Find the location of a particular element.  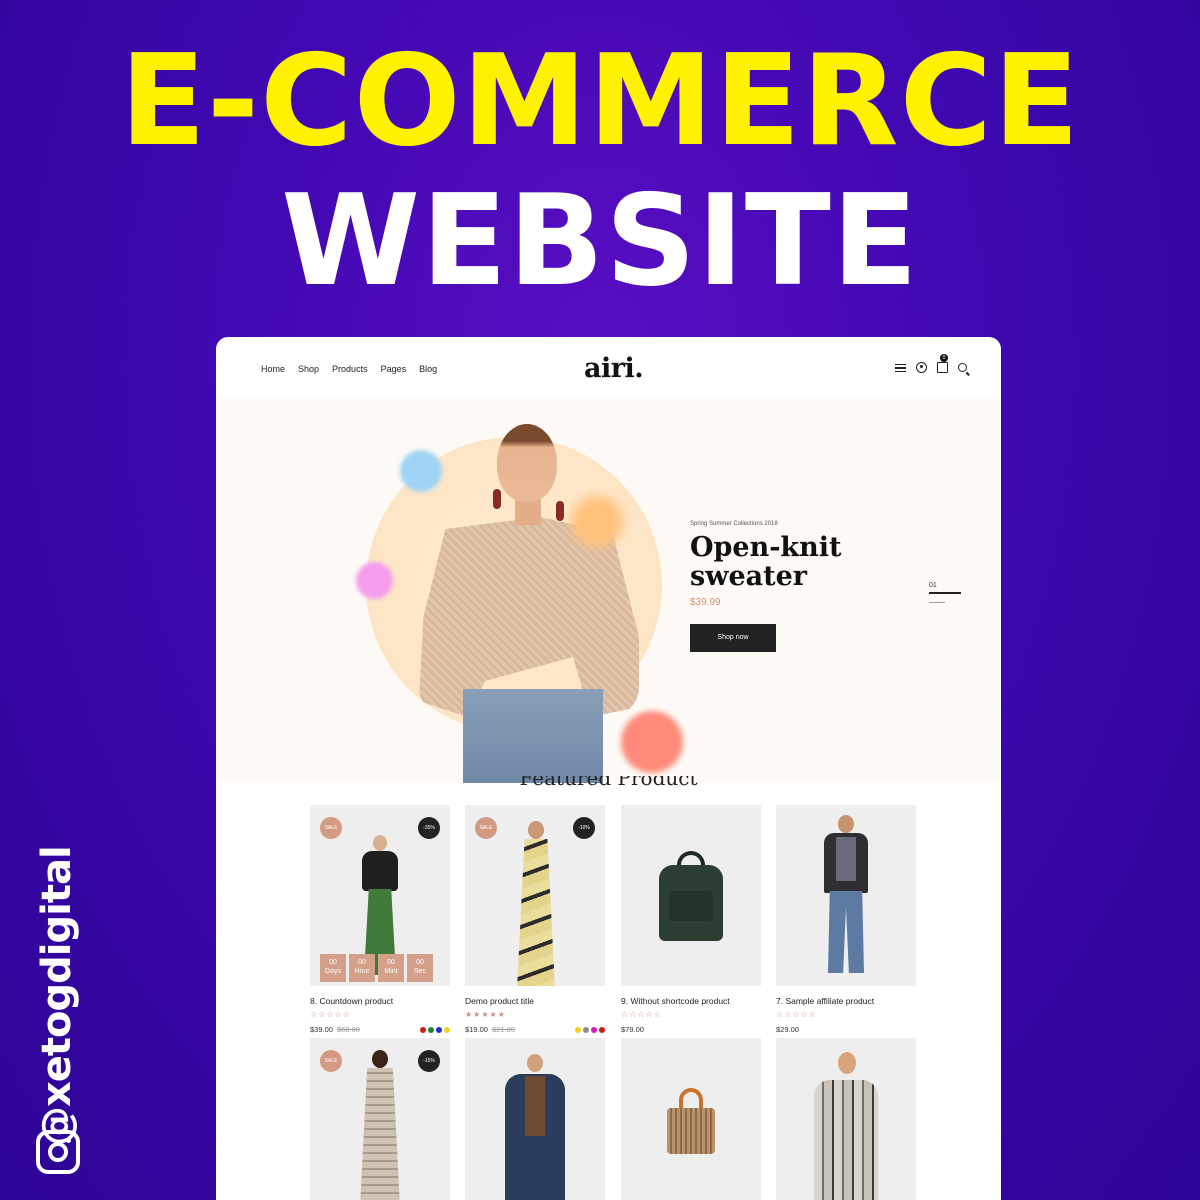

cart-icon: 0 is located at coordinates (942, 363).